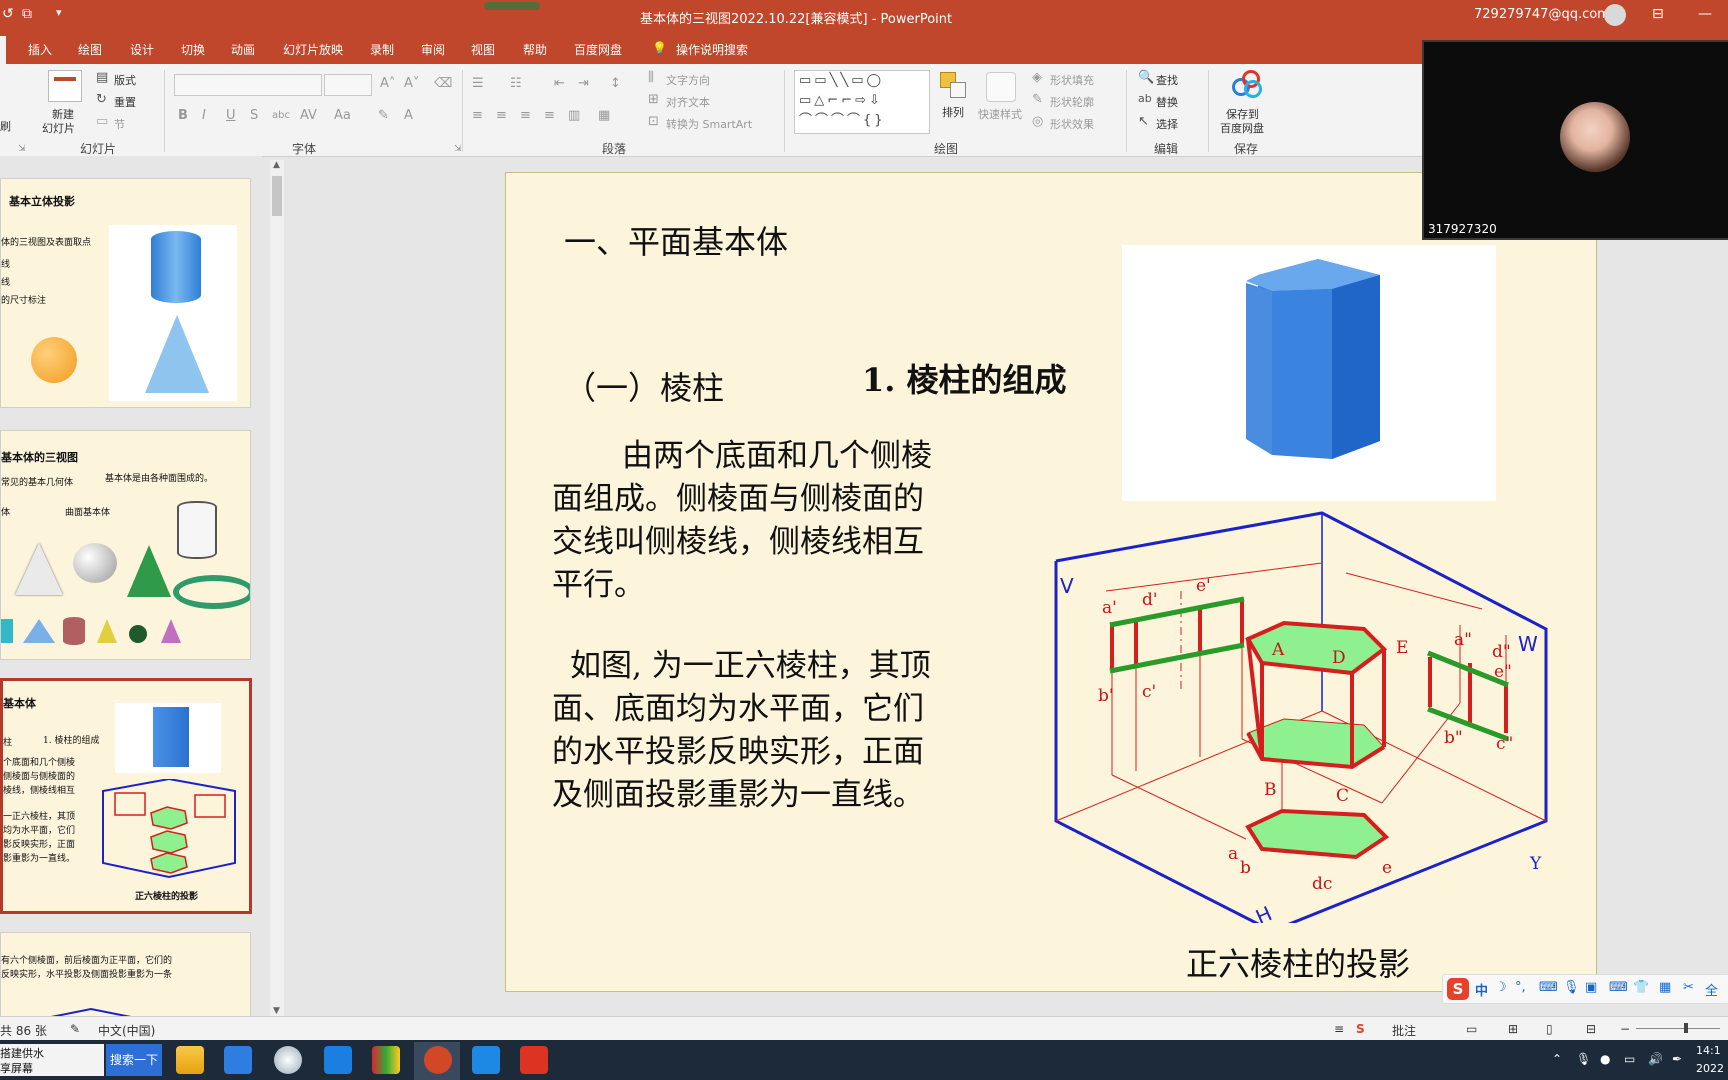 The height and width of the screenshot is (1080, 1728). I want to click on numbering-icon: ☷, so click(516, 83).